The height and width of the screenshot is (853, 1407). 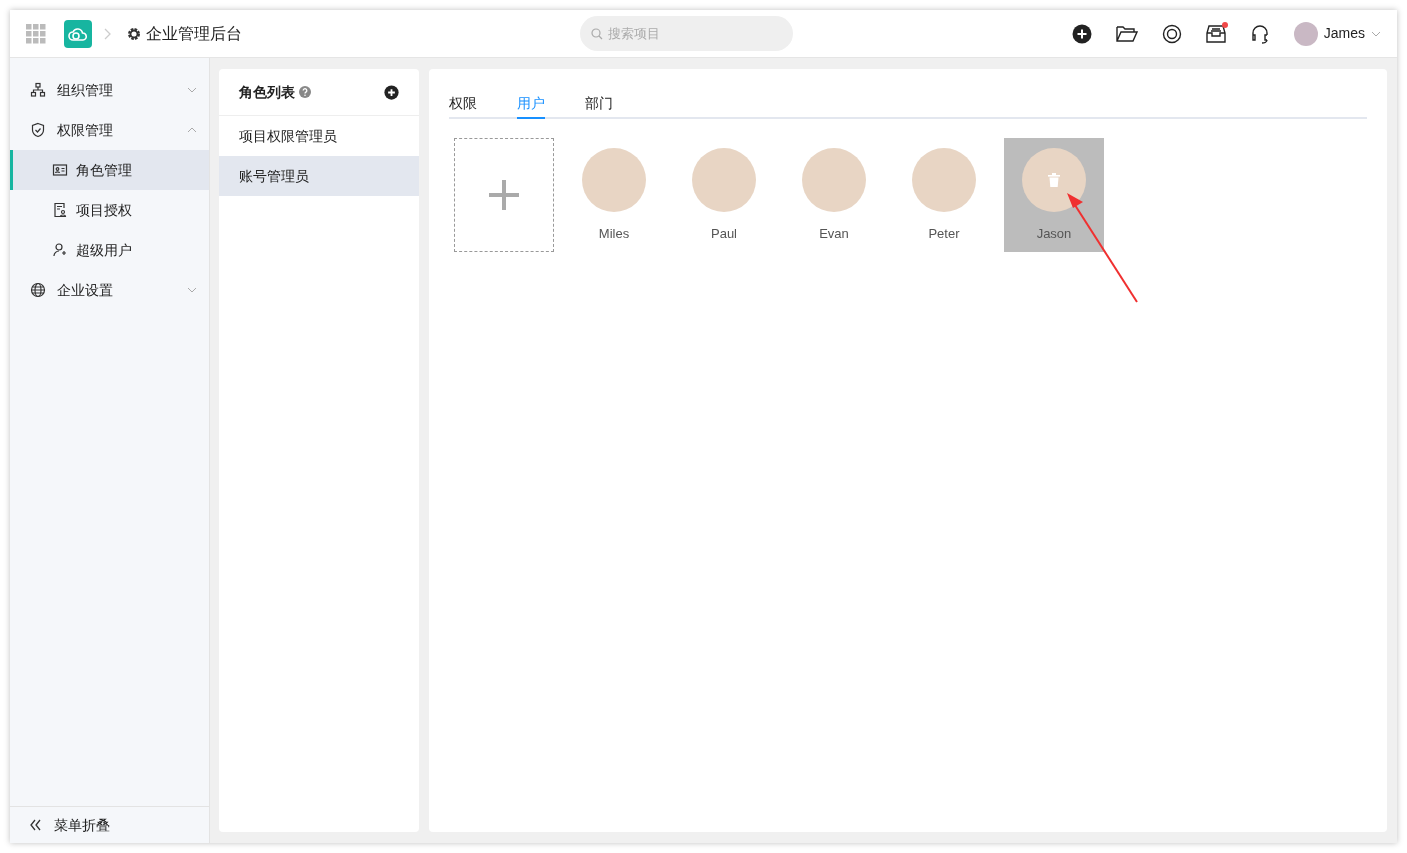 What do you see at coordinates (192, 130) in the screenshot?
I see `chevron-up-icon` at bounding box center [192, 130].